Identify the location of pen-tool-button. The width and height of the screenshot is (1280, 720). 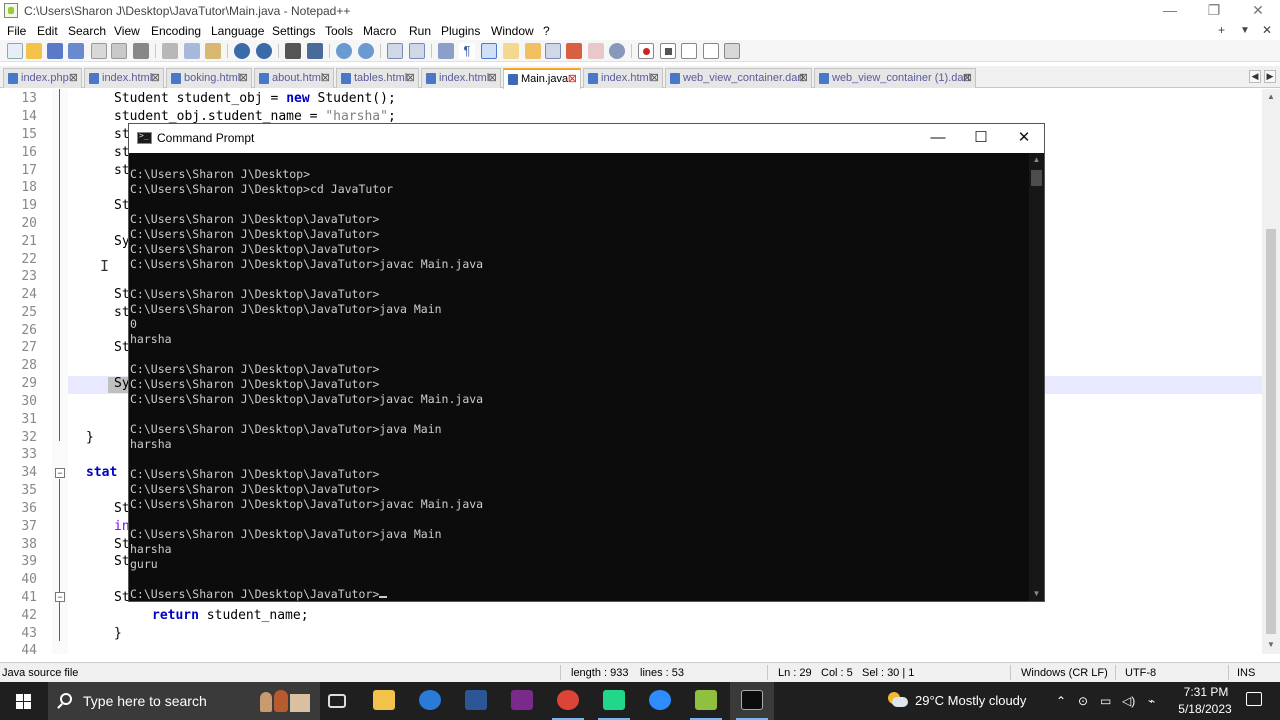
(522, 701).